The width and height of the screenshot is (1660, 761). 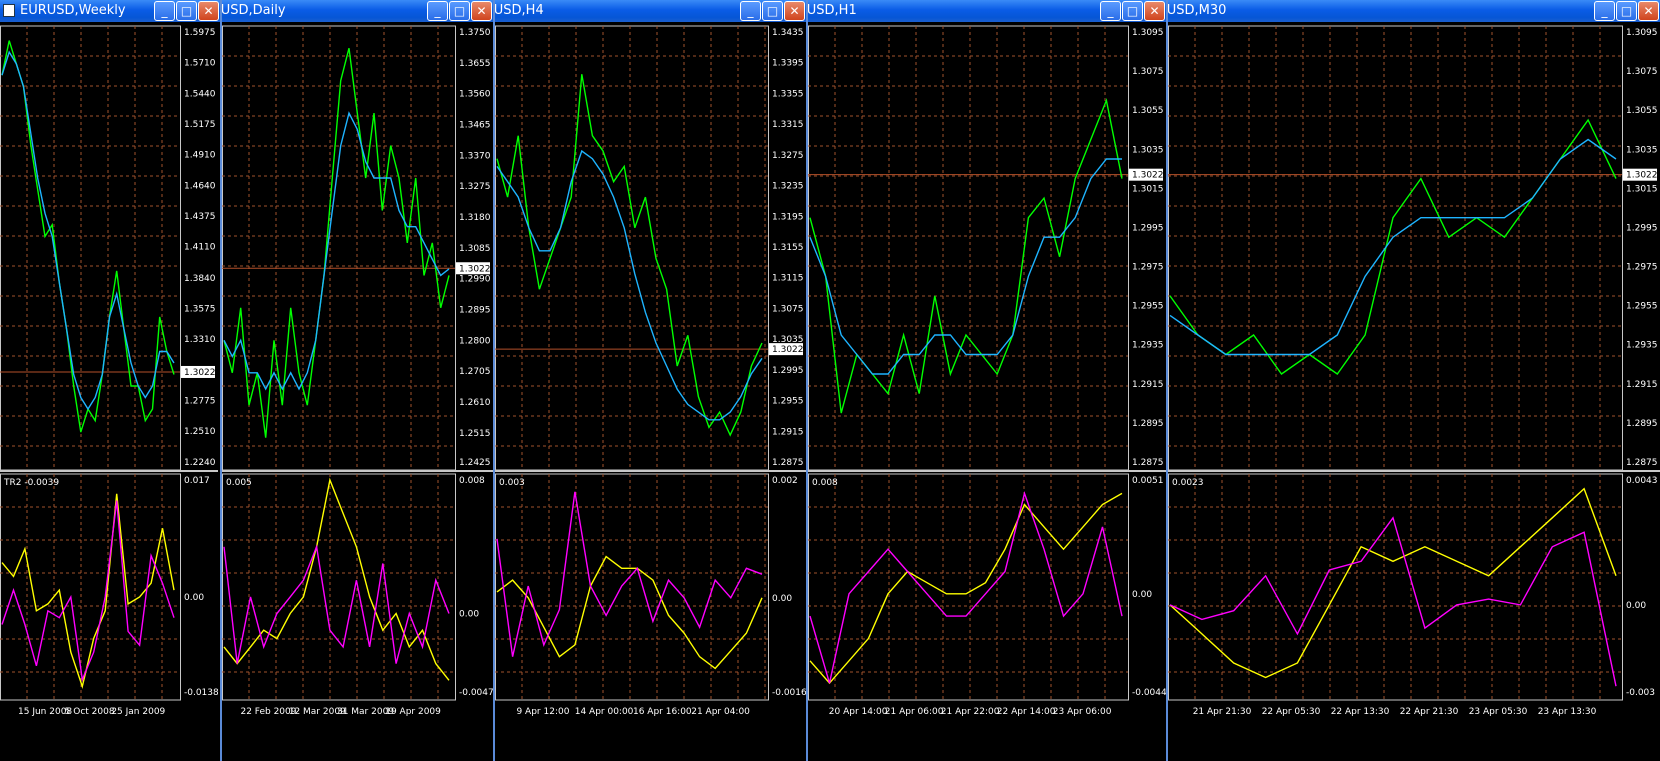 What do you see at coordinates (512, 483) in the screenshot?
I see `indicator-name-label: 0.003` at bounding box center [512, 483].